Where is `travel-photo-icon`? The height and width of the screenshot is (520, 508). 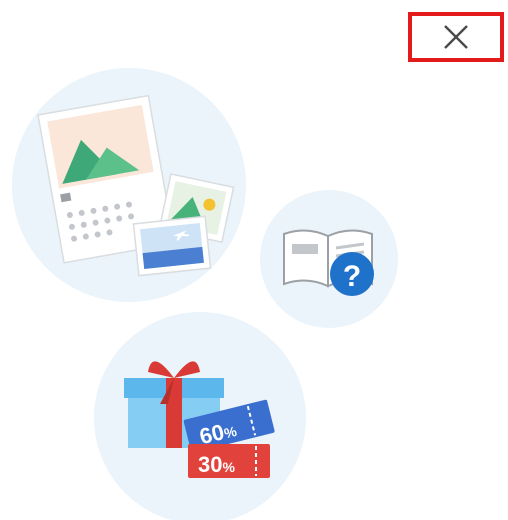
travel-photo-icon is located at coordinates (172, 246).